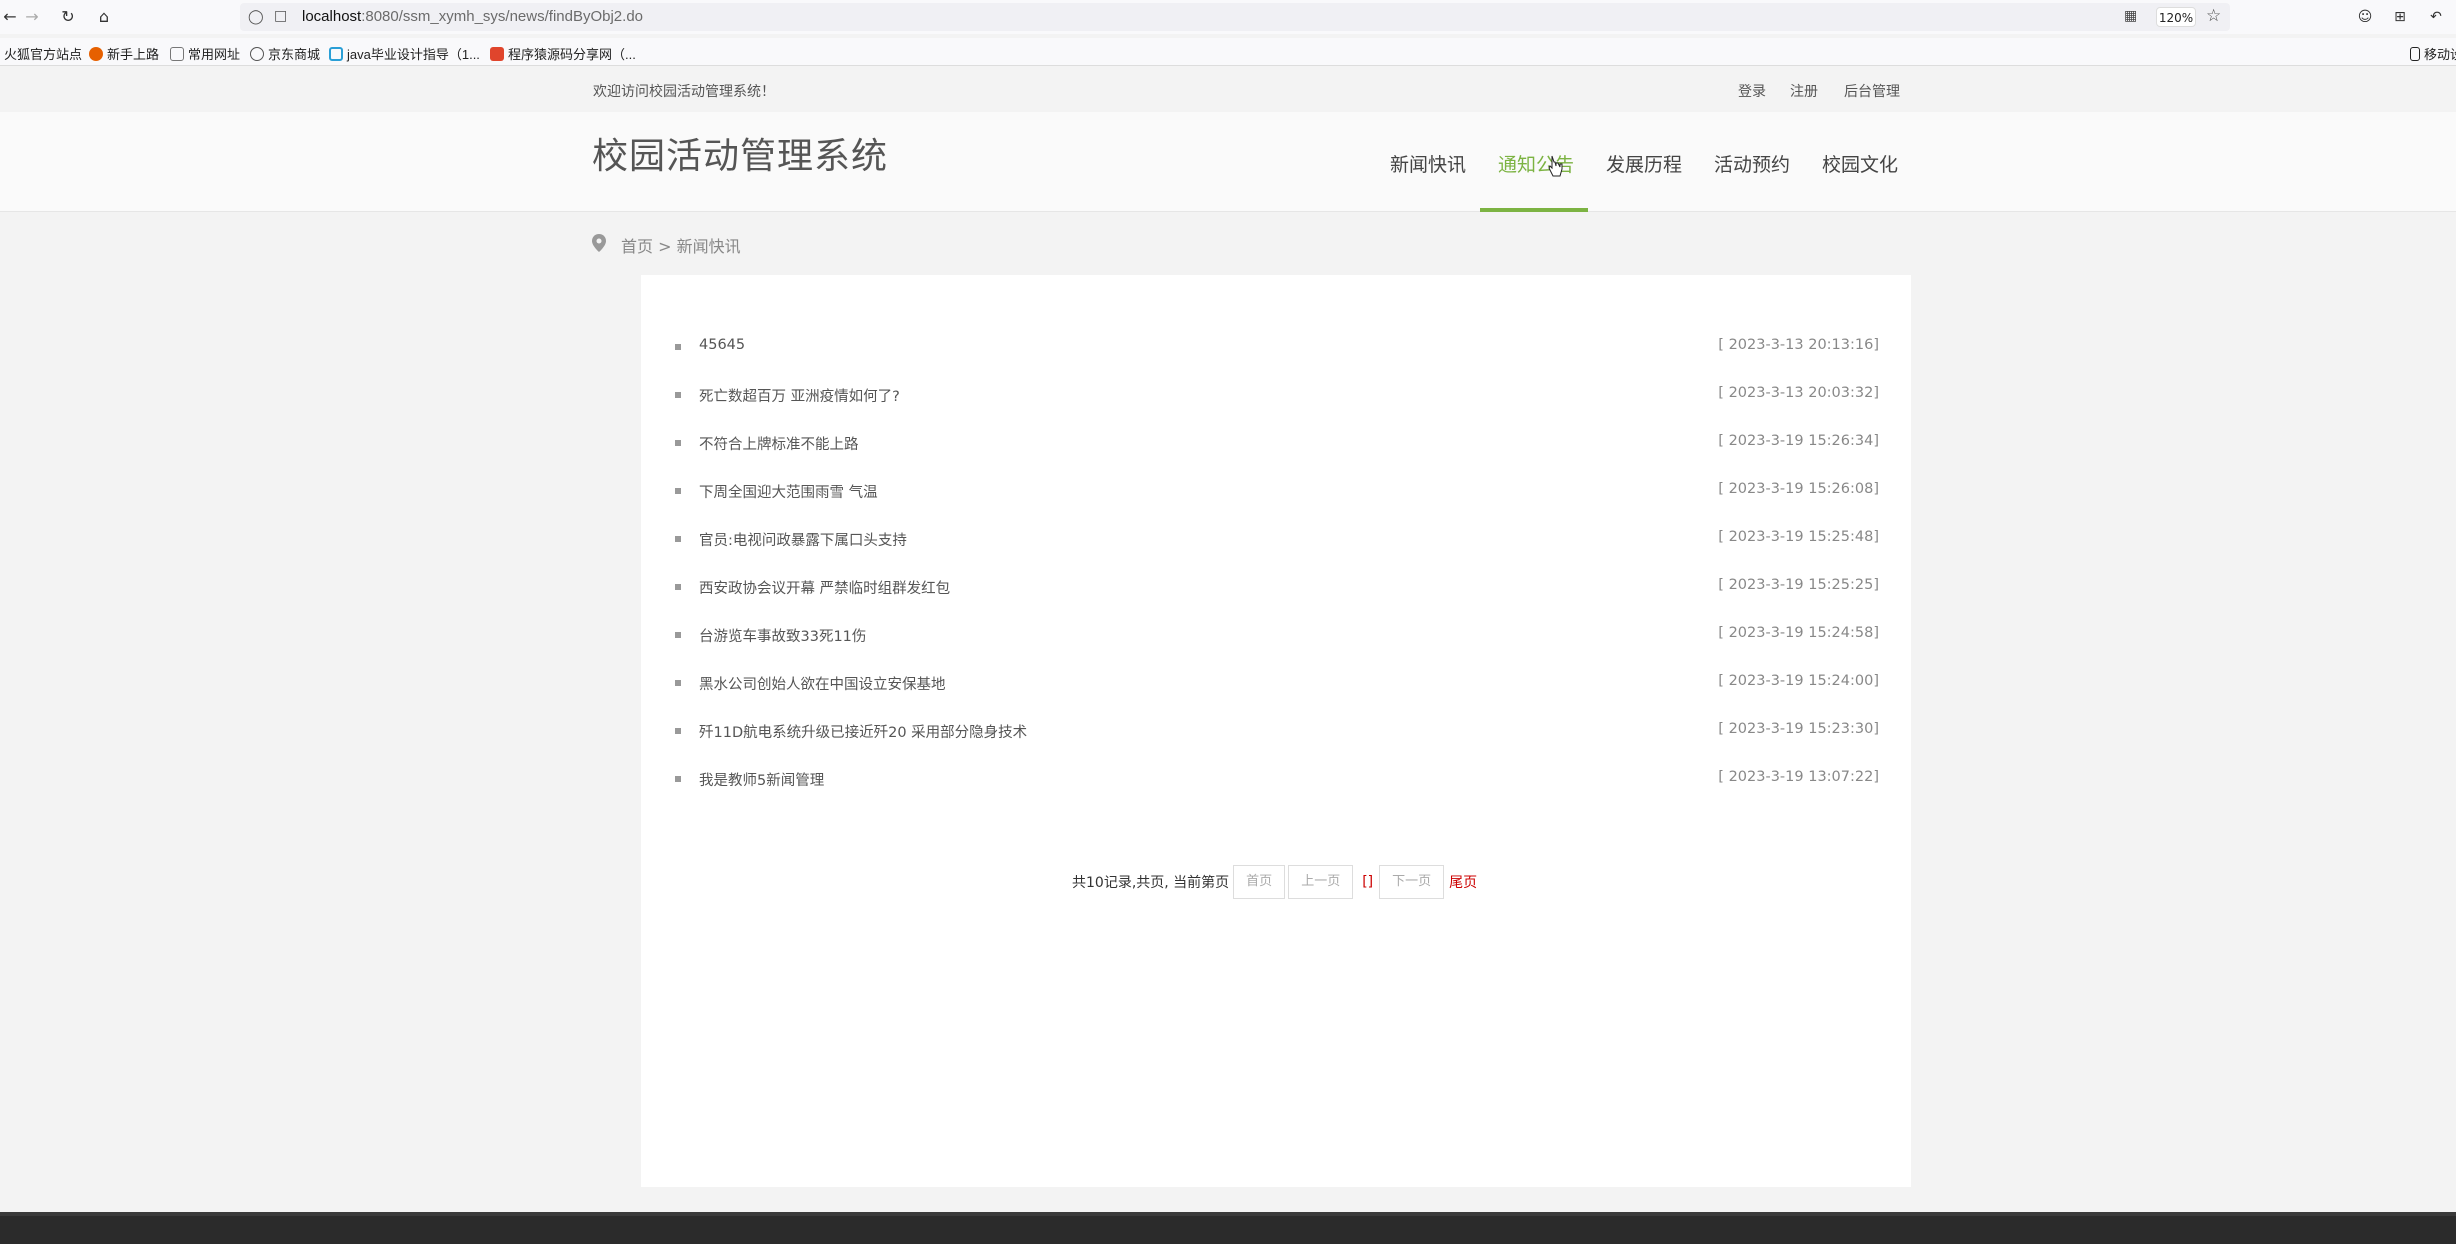  I want to click on bookmark-item: 常用网址, so click(205, 53).